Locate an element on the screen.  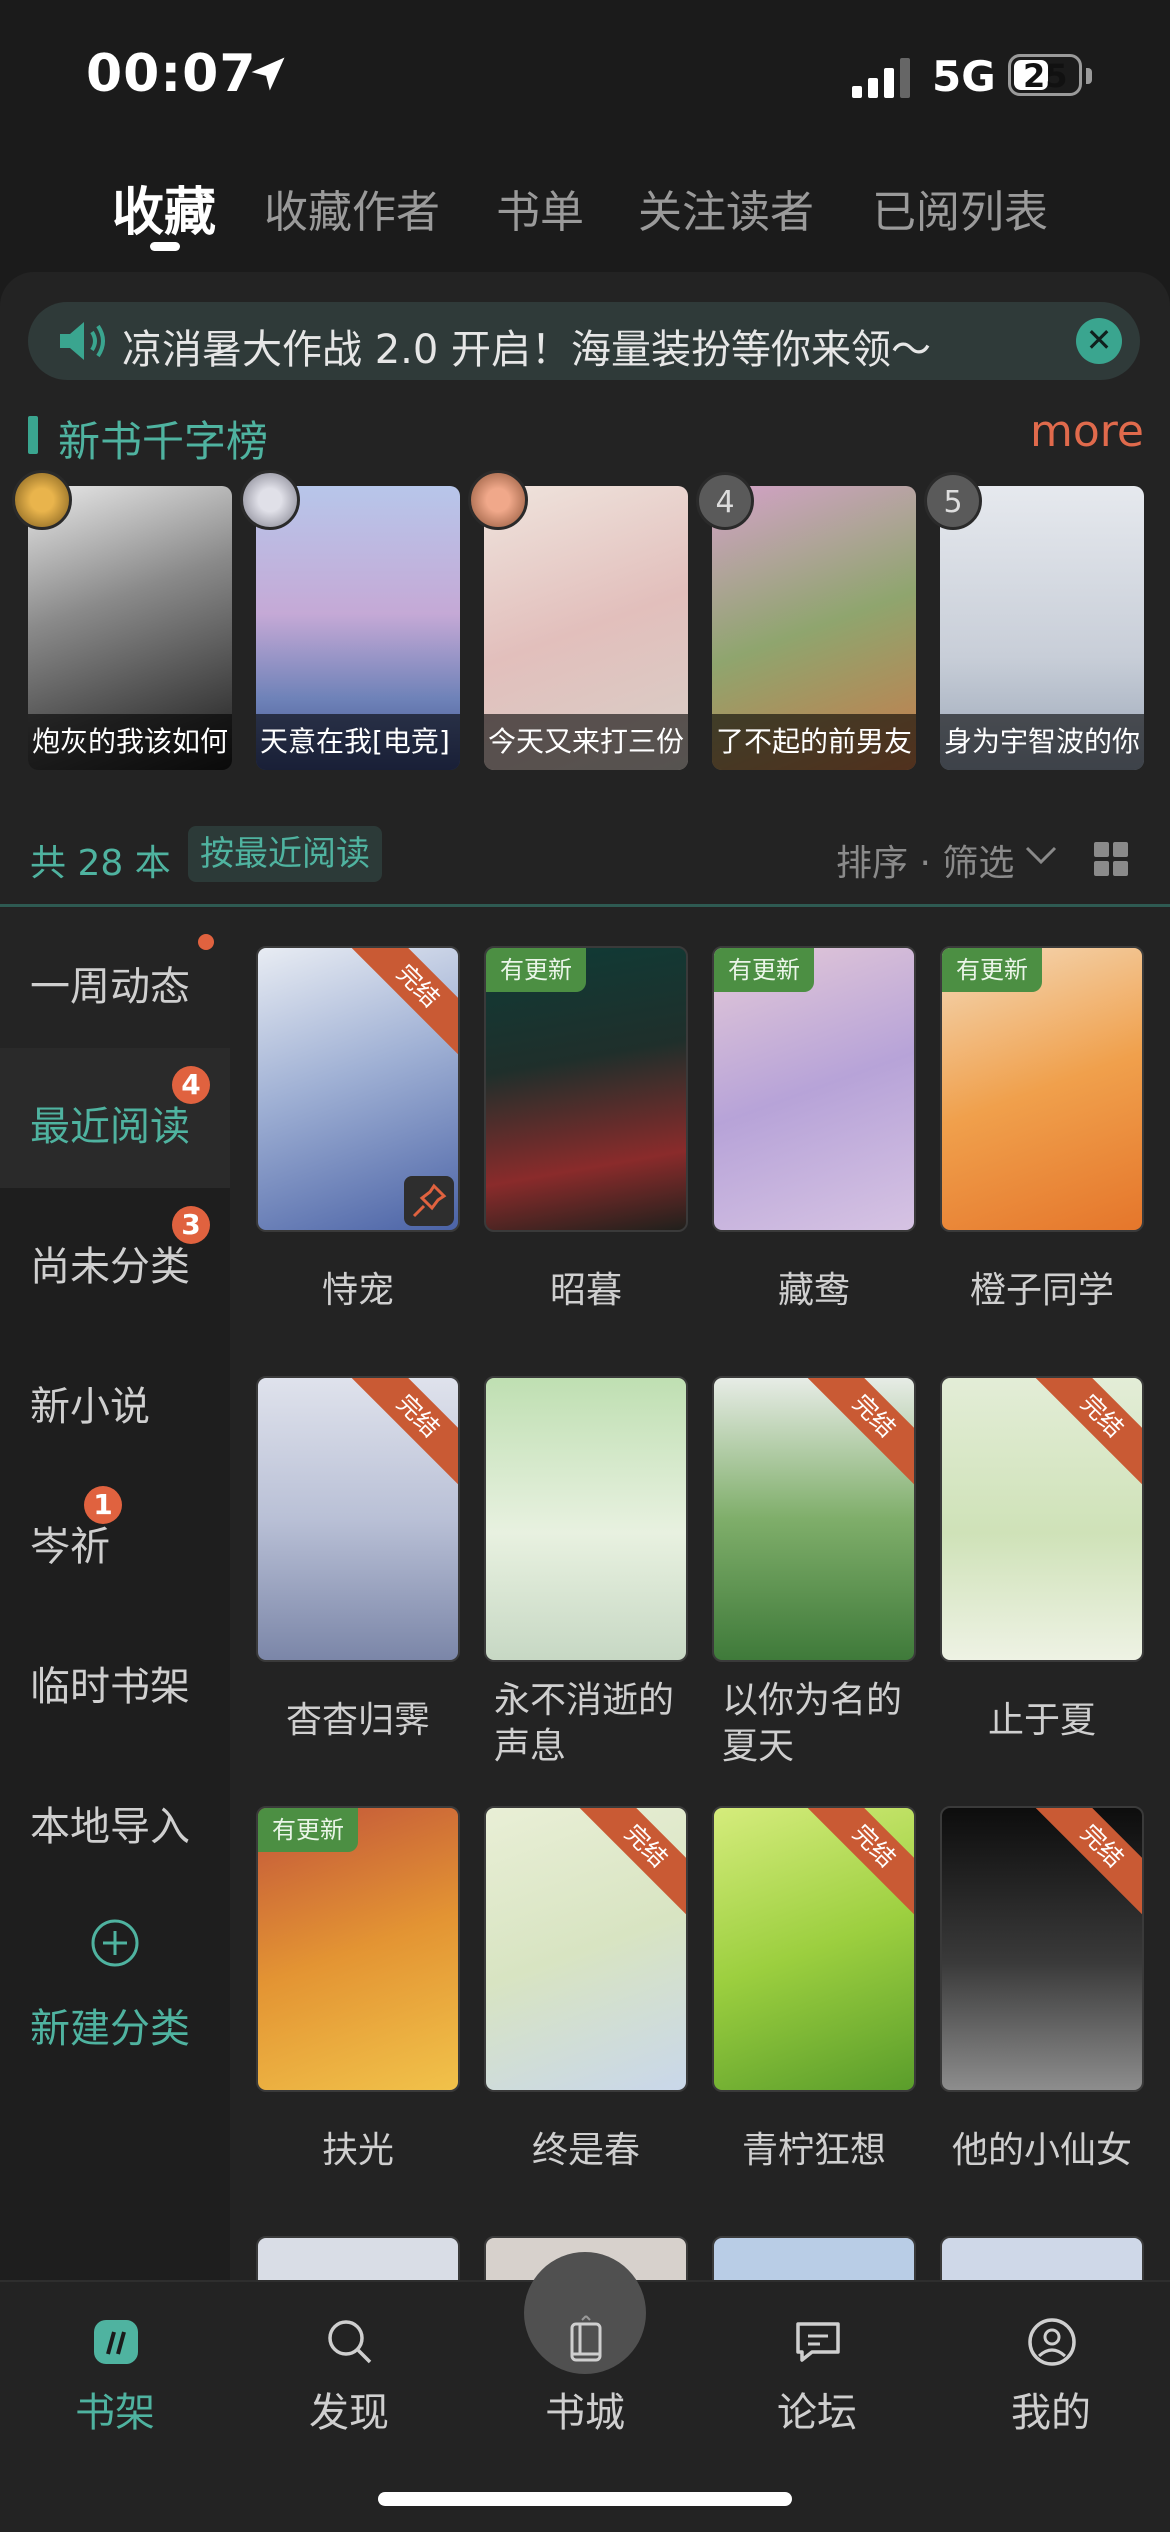
book-title: 昭暮 is located at coordinates (586, 1291).